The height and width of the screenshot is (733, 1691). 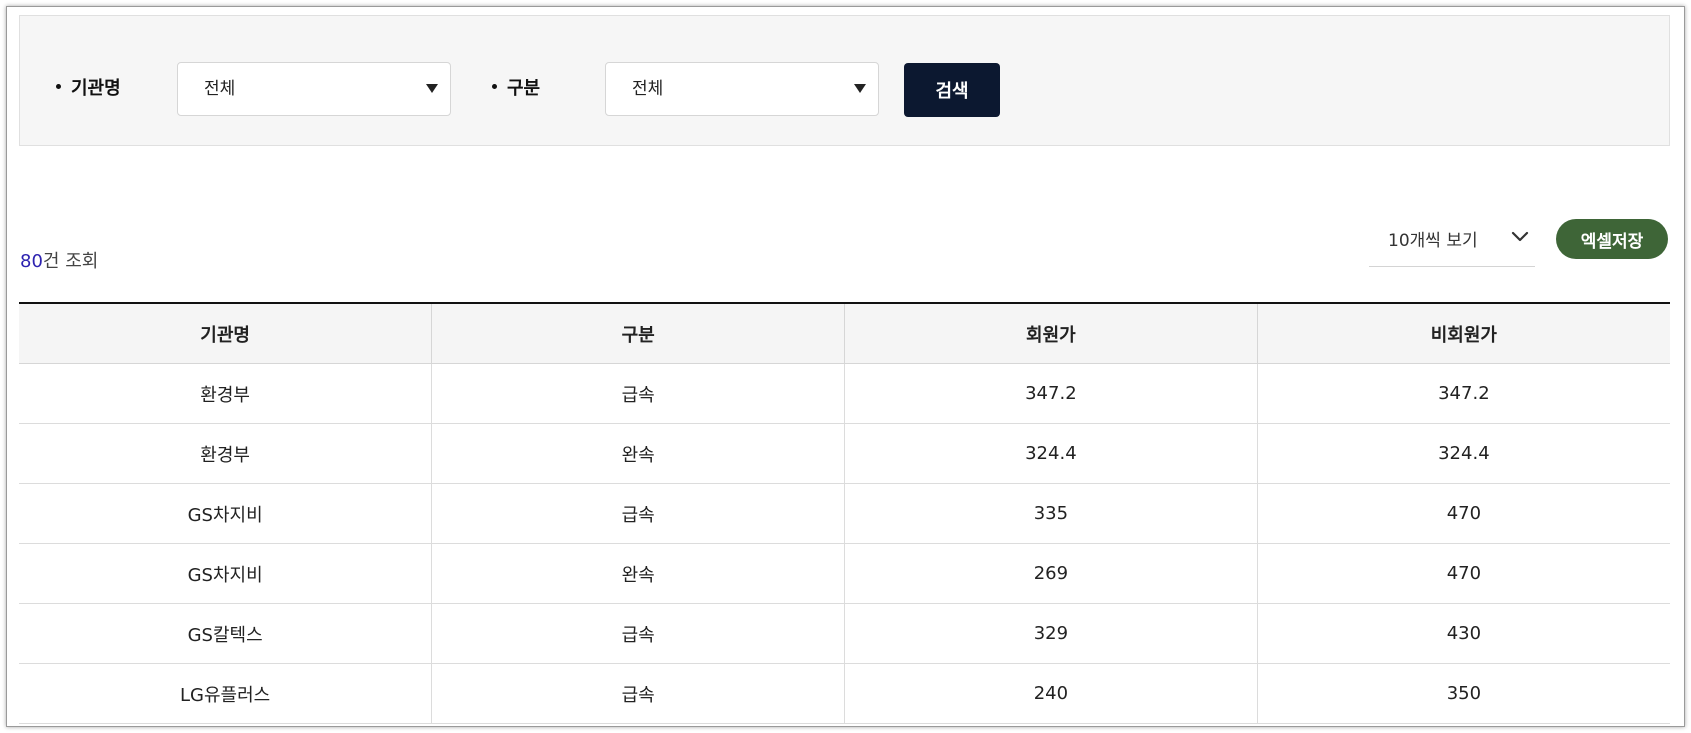 I want to click on agency-filter-label-text: 기관명, so click(x=96, y=88).